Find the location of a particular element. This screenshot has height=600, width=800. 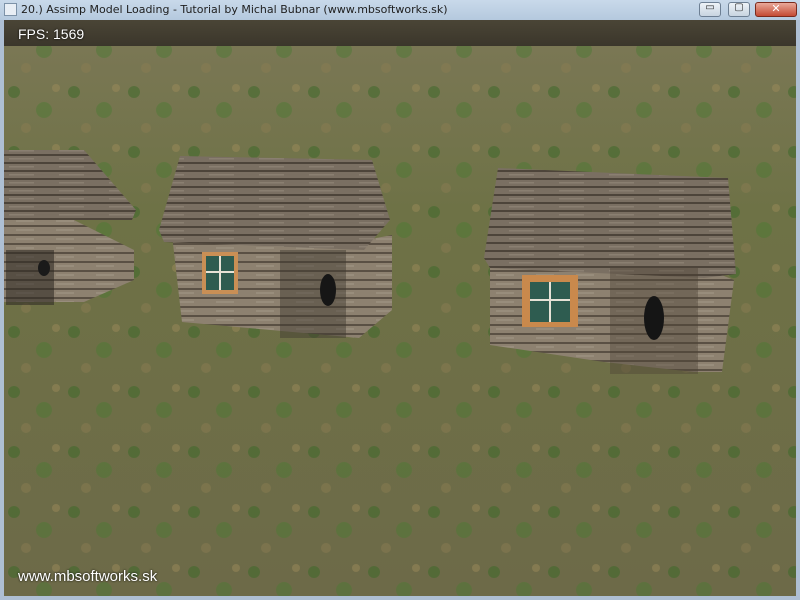

maximize-button: ▢ is located at coordinates (739, 9).